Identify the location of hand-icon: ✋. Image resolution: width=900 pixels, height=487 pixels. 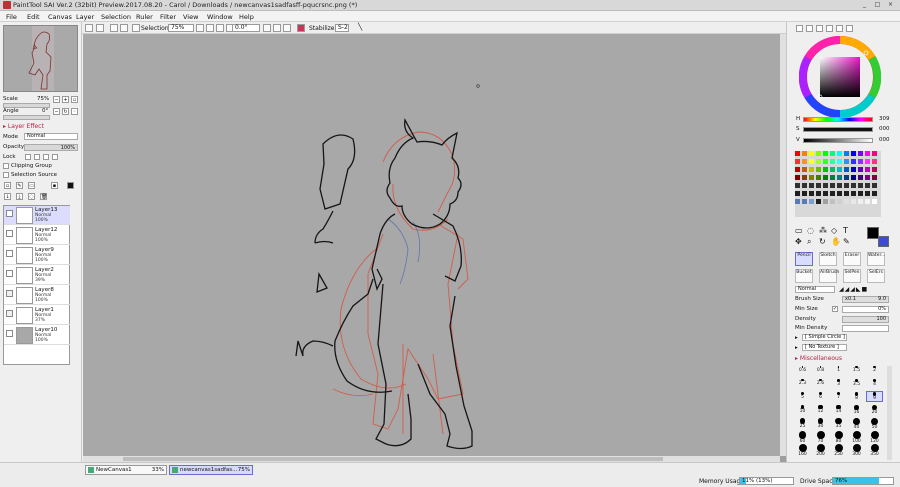
(836, 241).